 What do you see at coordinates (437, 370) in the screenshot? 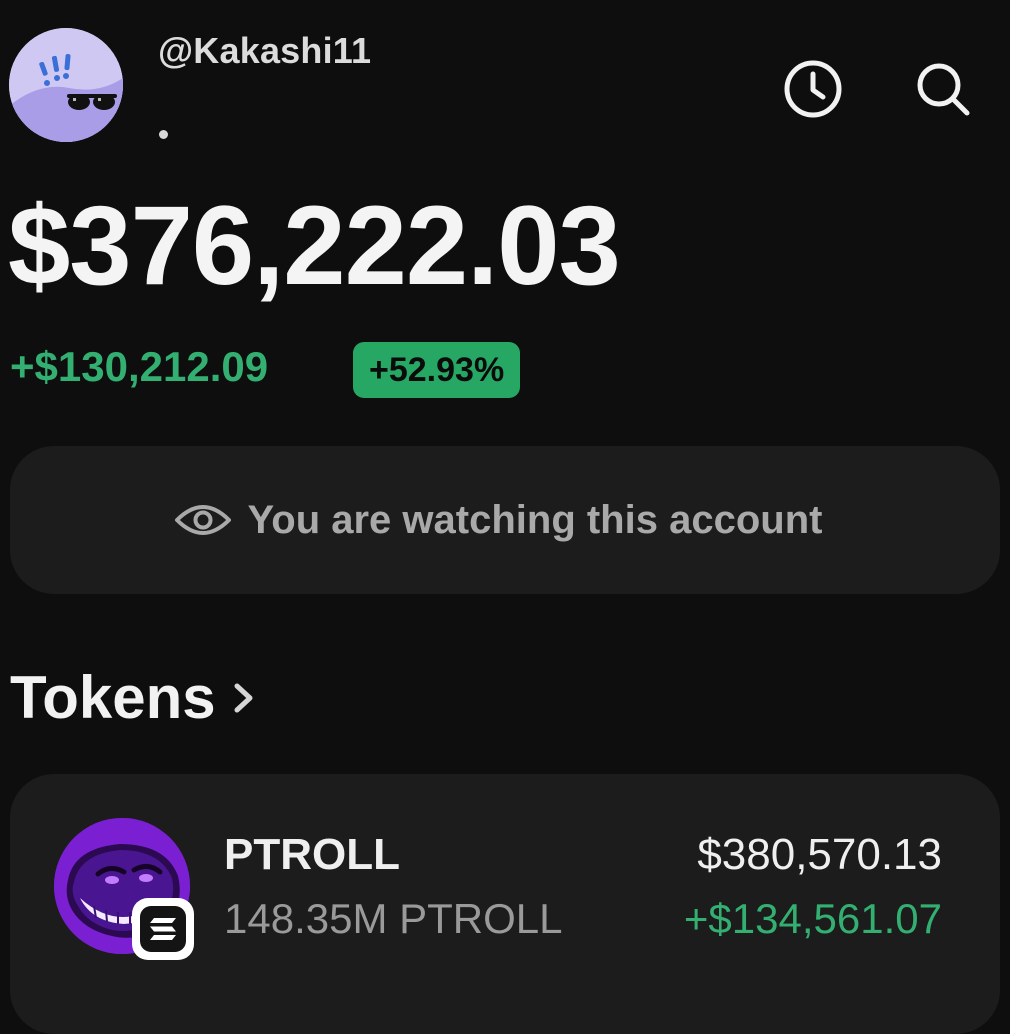
I see `balance-change-percent-badge: +52.93%` at bounding box center [437, 370].